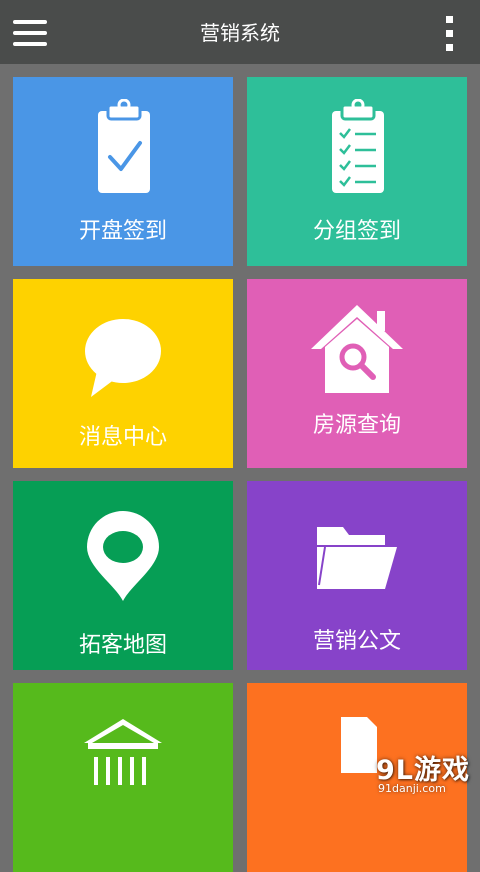  What do you see at coordinates (122, 645) in the screenshot?
I see `tile-label: 拓客地图` at bounding box center [122, 645].